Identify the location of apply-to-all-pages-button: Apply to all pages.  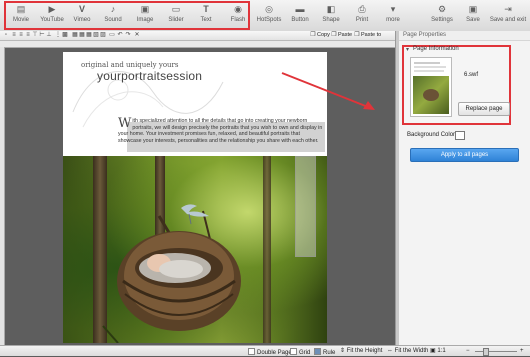
(464, 155).